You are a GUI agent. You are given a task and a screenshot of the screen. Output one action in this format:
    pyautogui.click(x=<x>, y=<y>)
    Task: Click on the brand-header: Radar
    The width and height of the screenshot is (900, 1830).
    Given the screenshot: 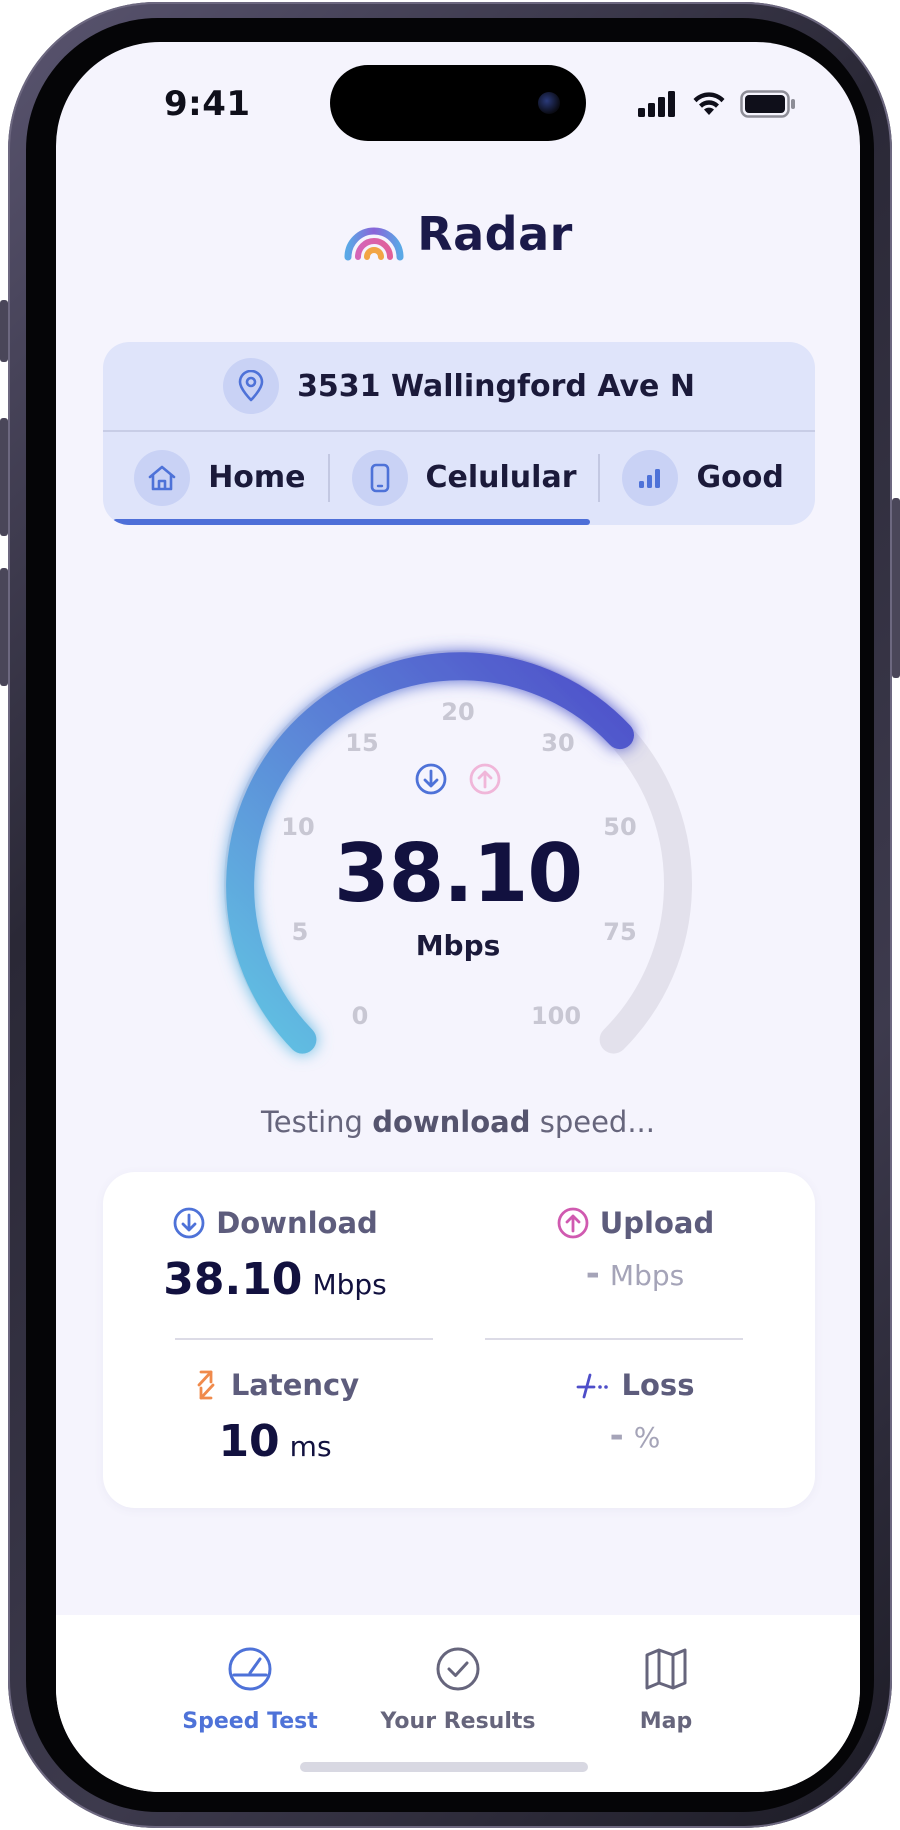 What is the action you would take?
    pyautogui.click(x=458, y=234)
    